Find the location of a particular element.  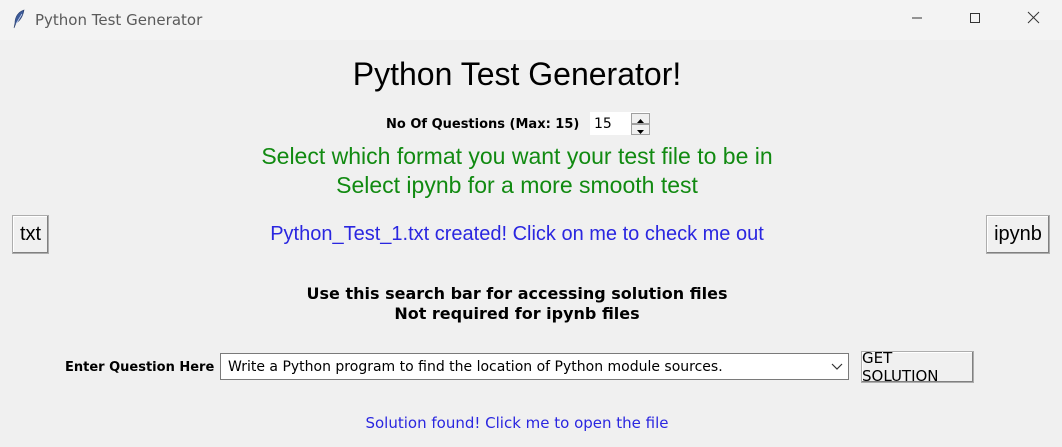

questions-count-label: No Of Questions (Max: 15) is located at coordinates (483, 124).